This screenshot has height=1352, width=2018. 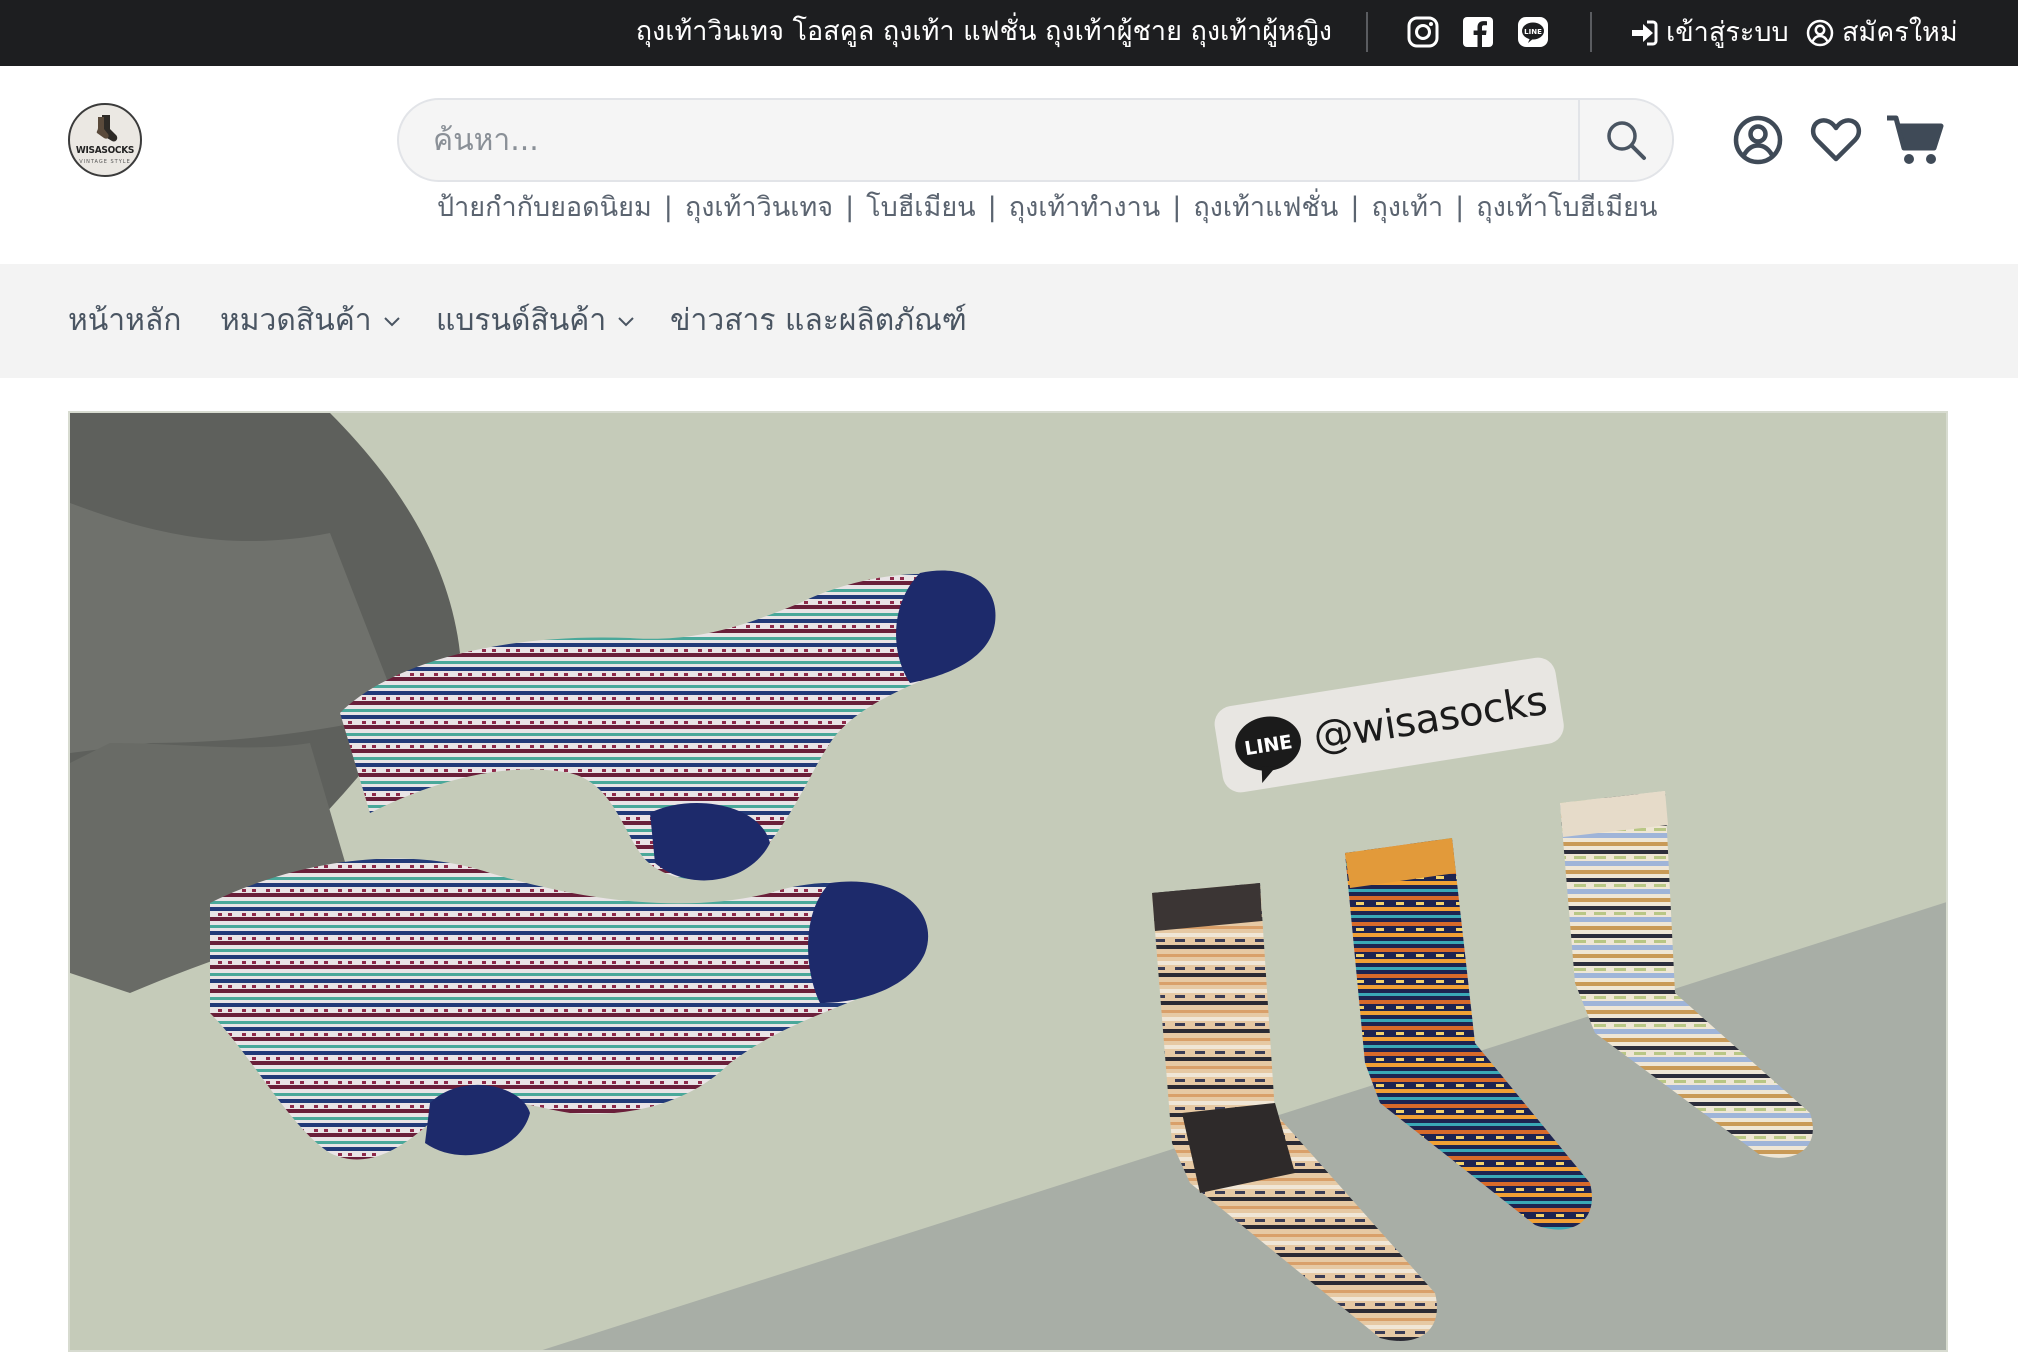 What do you see at coordinates (1727, 32) in the screenshot?
I see `login-label: เข้าสู่ระบบ` at bounding box center [1727, 32].